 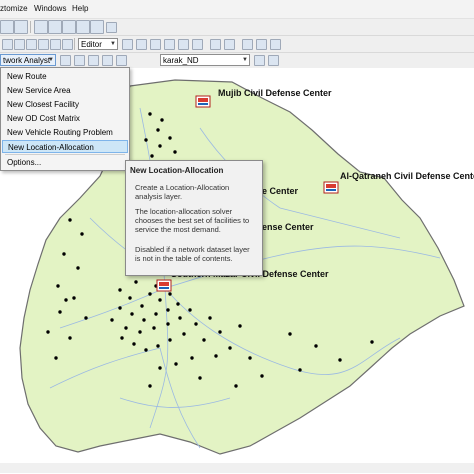 I want to click on network-dataset-select: karak_ND ▼, so click(x=205, y=60).